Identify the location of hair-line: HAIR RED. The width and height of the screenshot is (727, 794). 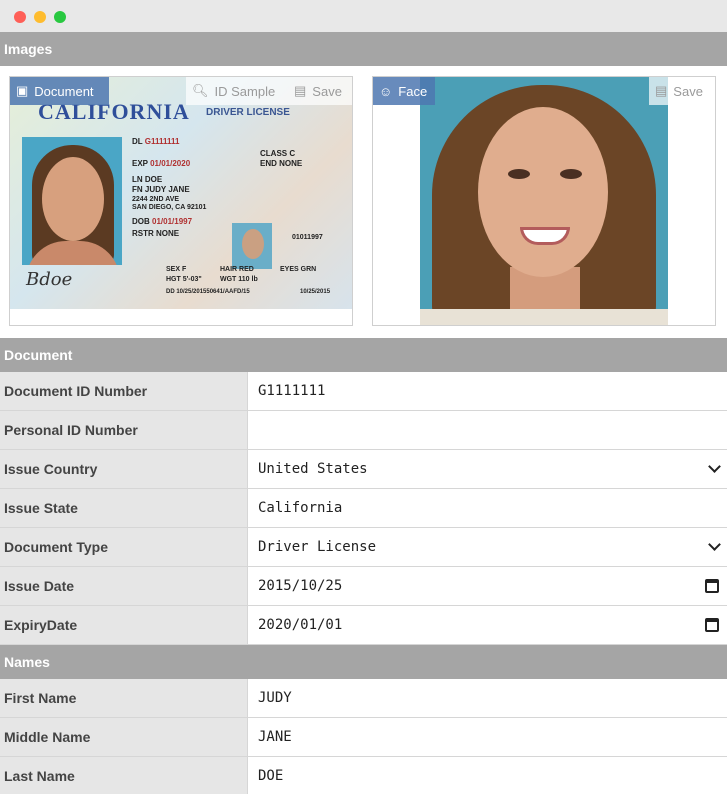
(237, 269).